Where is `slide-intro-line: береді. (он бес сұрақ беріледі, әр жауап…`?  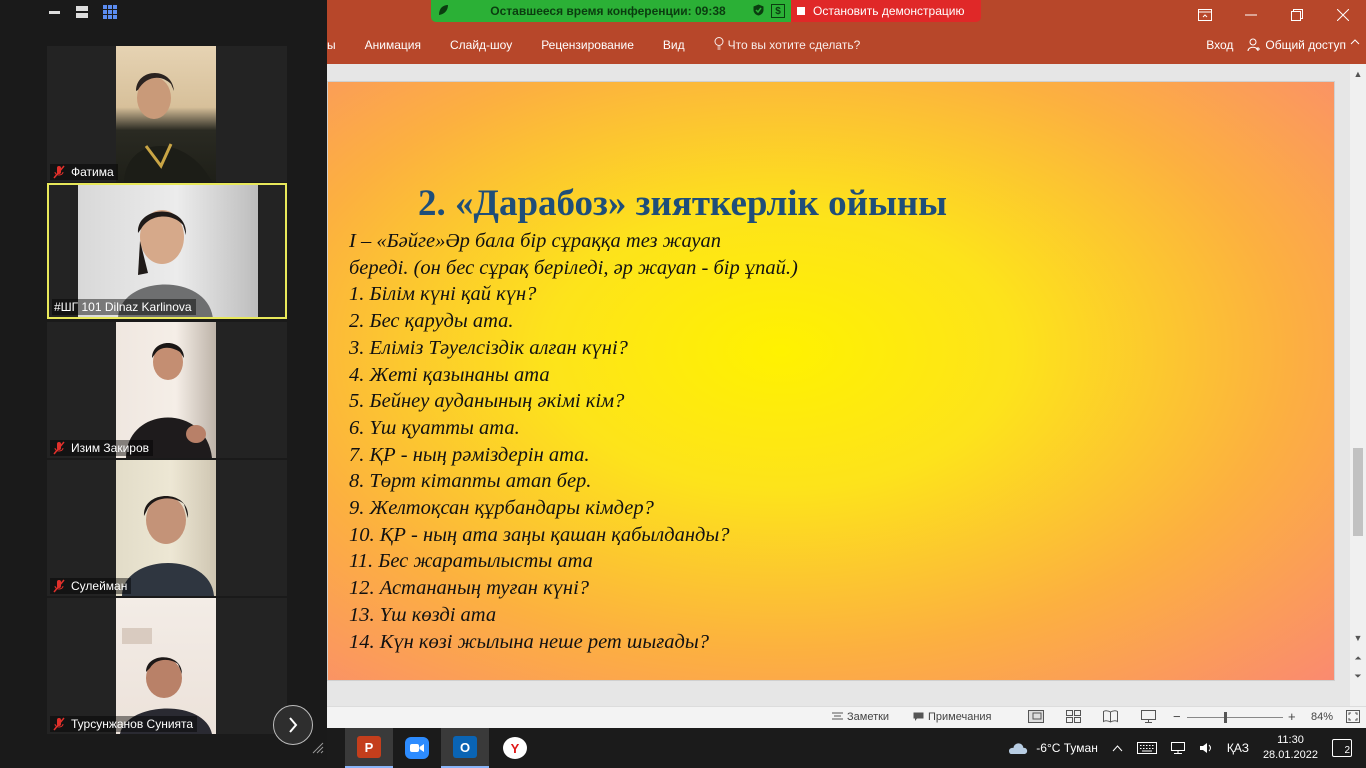 slide-intro-line: береді. (он бес сұрақ беріледі, әр жауап… is located at coordinates (573, 267).